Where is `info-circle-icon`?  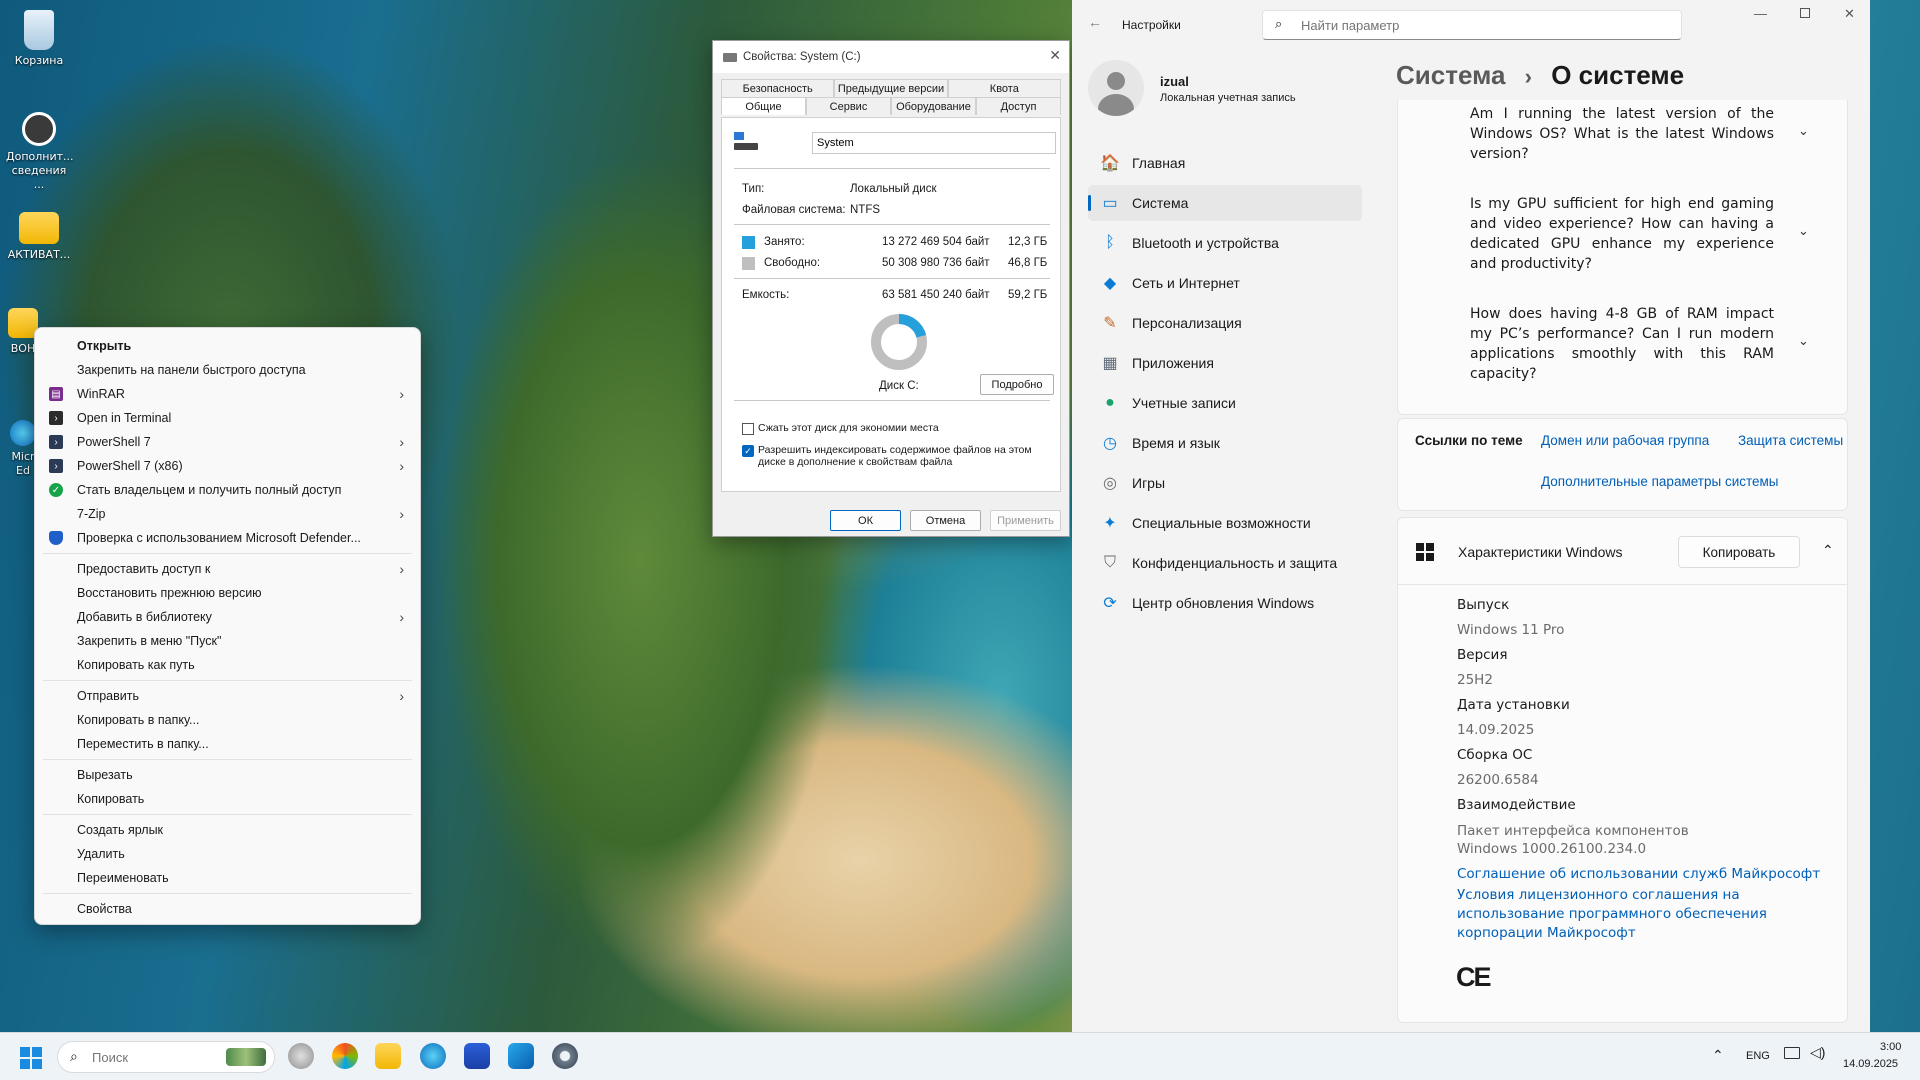 info-circle-icon is located at coordinates (39, 129).